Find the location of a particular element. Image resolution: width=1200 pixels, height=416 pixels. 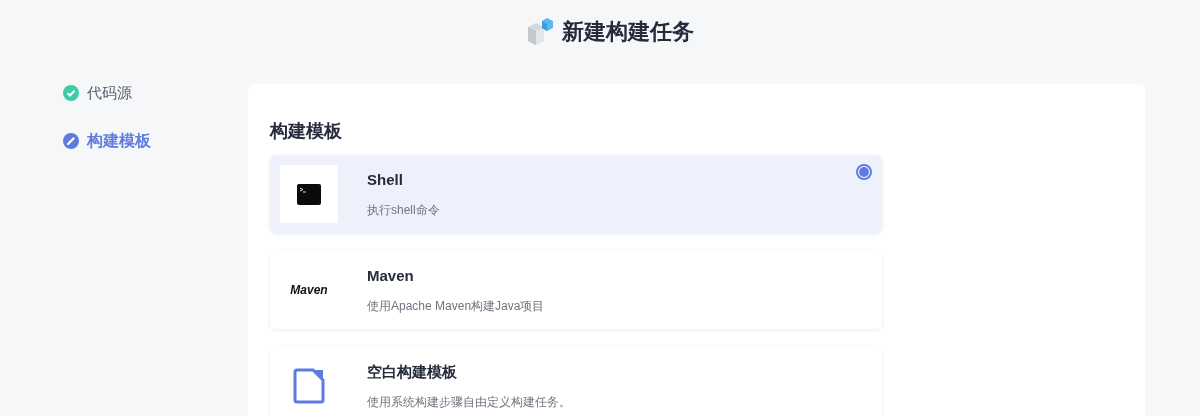

radio-button is located at coordinates (864, 172).